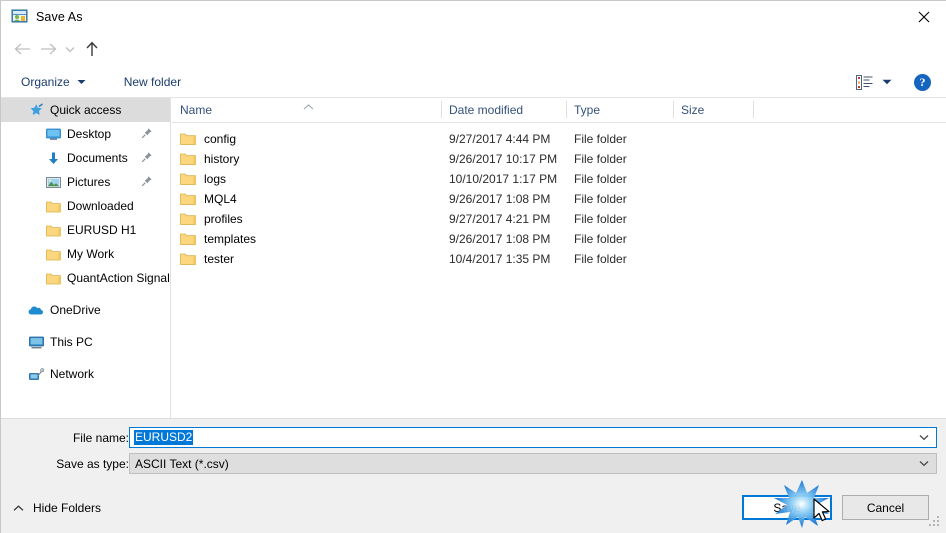 The image size is (946, 533). Describe the element at coordinates (901, 82) in the screenshot. I see `toolbar-right-group: ?` at that location.